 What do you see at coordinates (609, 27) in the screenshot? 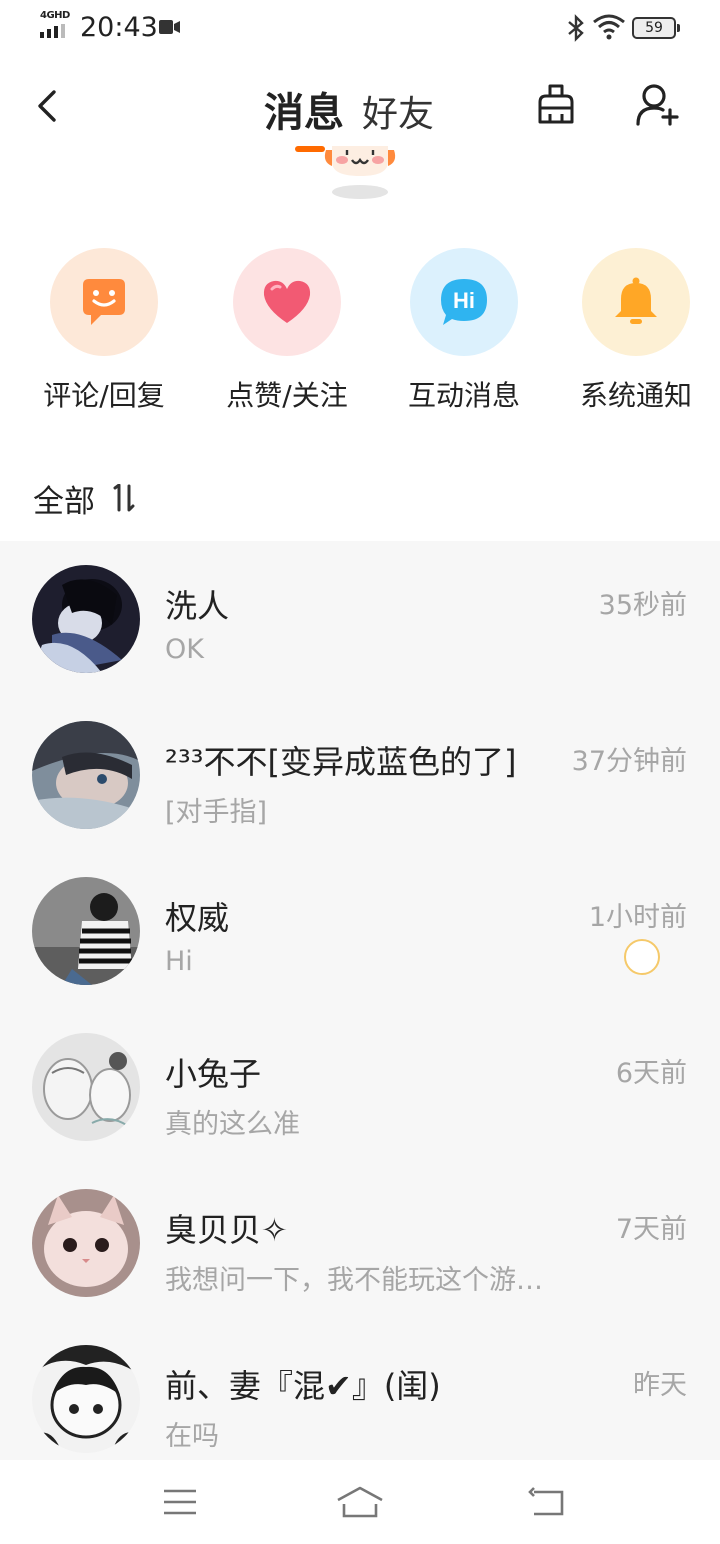
I see `wifi-icon` at bounding box center [609, 27].